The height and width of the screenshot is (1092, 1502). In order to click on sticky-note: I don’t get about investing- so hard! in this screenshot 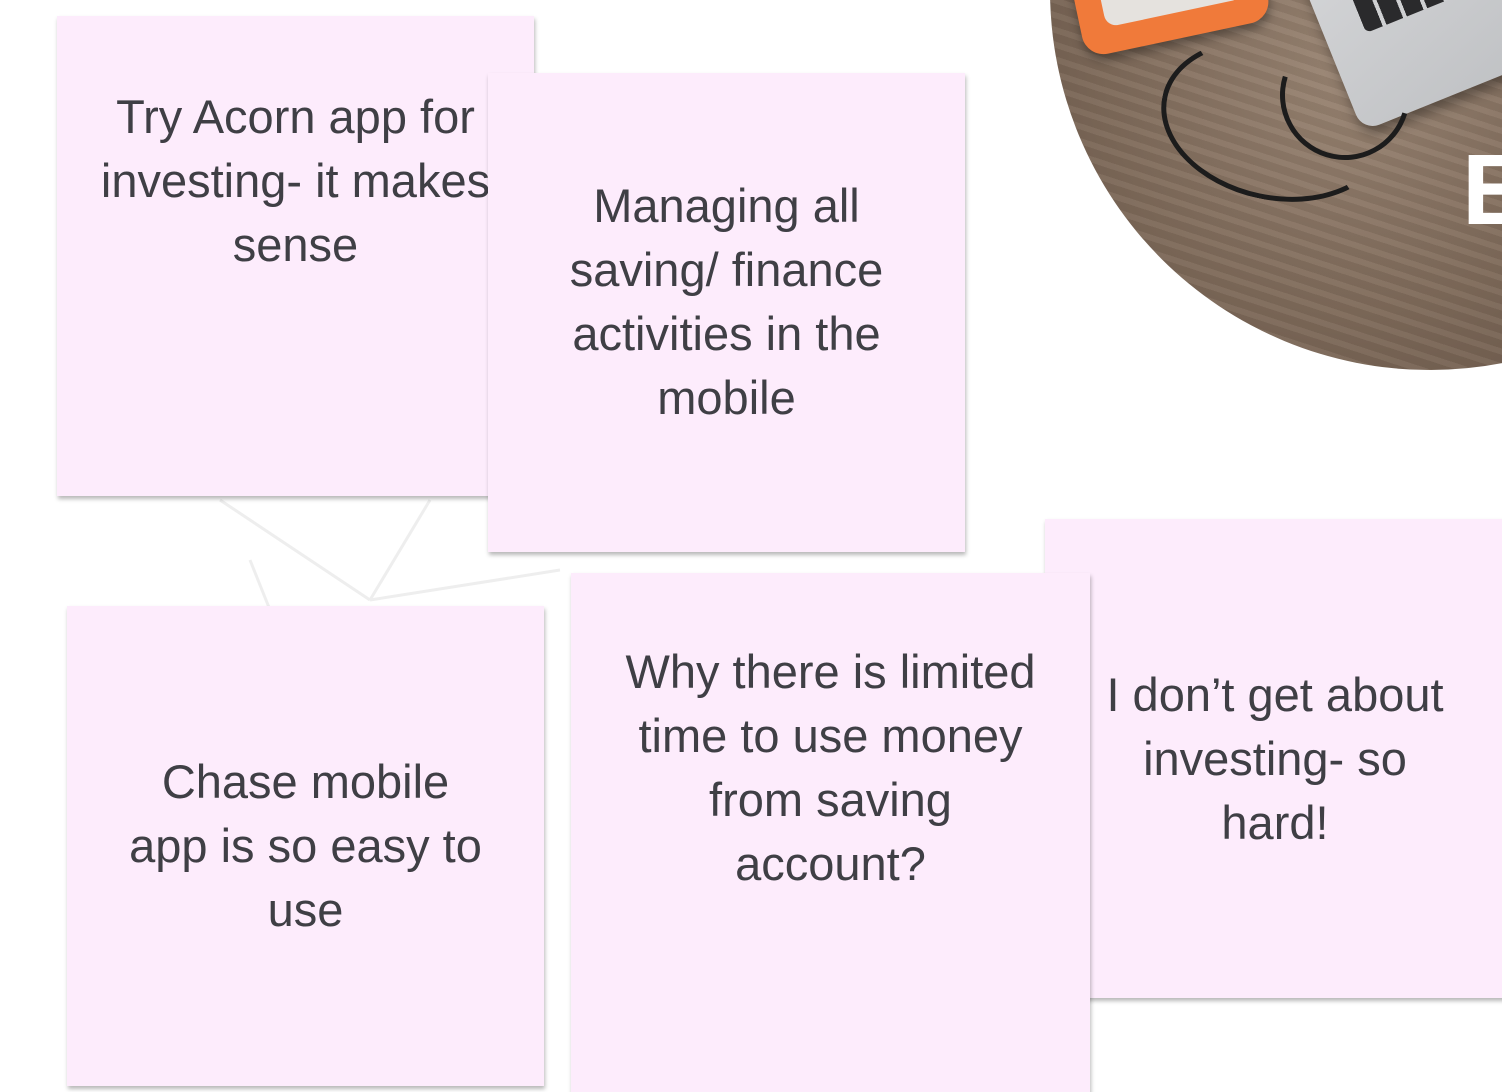, I will do `click(1273, 758)`.